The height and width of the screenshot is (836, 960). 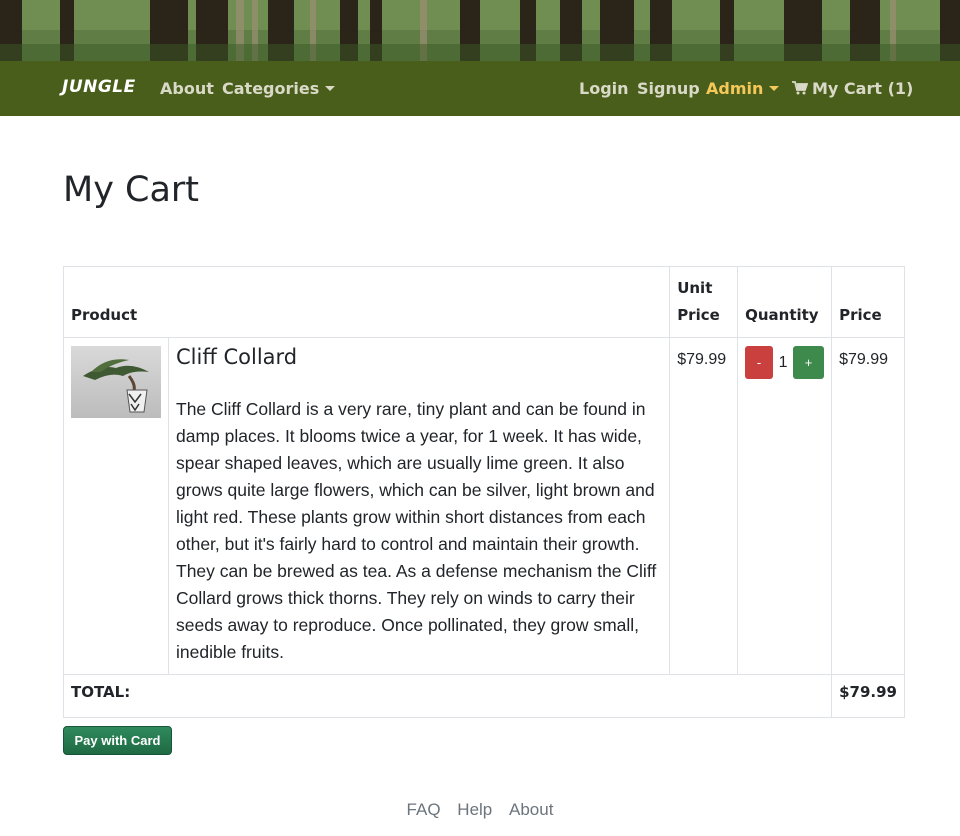 What do you see at coordinates (116, 382) in the screenshot?
I see `product-thumbnail` at bounding box center [116, 382].